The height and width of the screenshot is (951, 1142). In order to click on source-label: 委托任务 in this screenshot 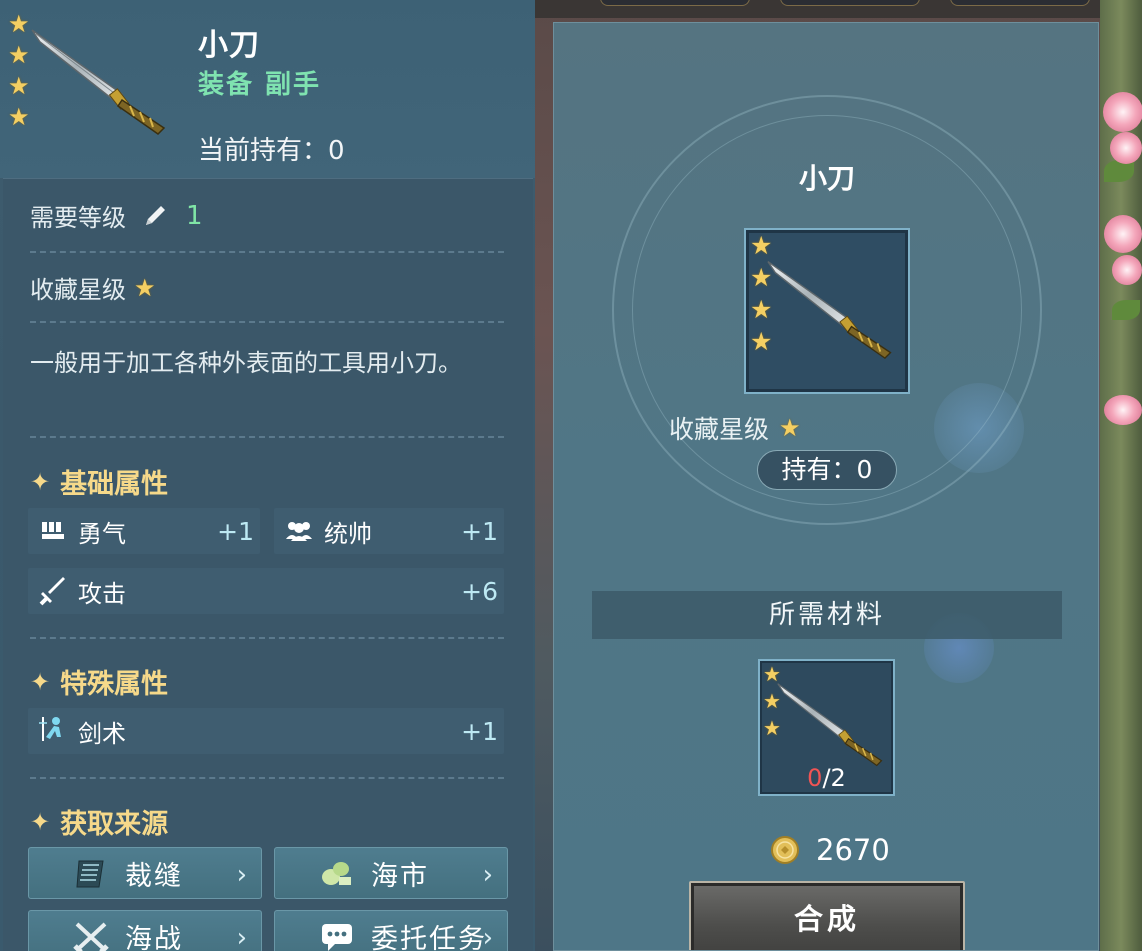, I will do `click(429, 937)`.